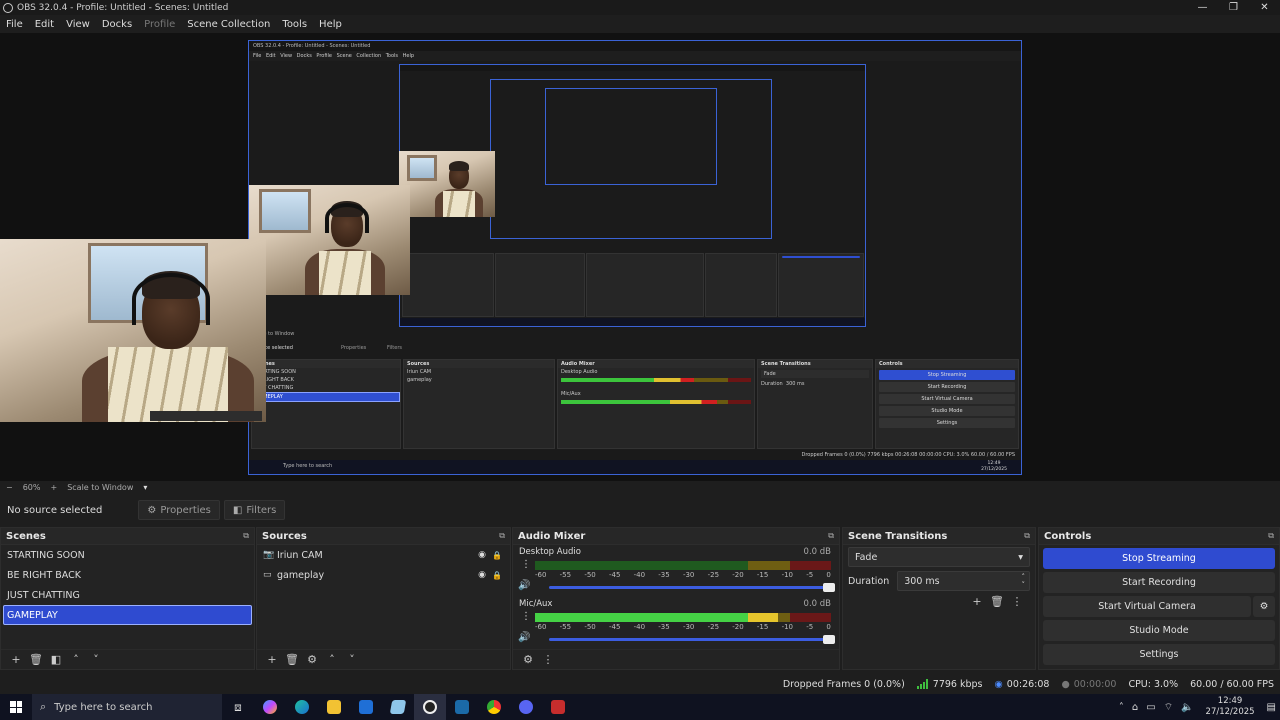 Image resolution: width=1280 pixels, height=720 pixels. I want to click on notification-icon: ▤, so click(1271, 707).